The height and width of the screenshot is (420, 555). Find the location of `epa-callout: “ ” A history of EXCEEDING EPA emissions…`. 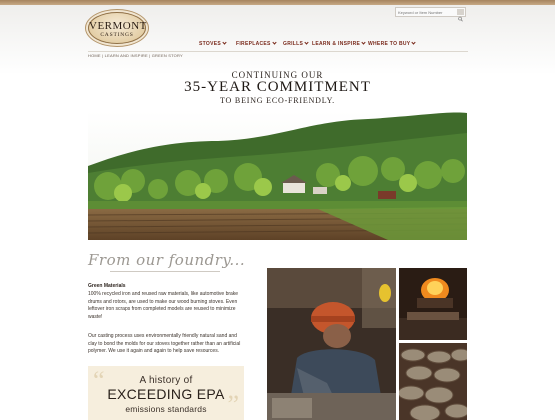

epa-callout: “ ” A history of EXCEEDING EPA emissions… is located at coordinates (166, 393).